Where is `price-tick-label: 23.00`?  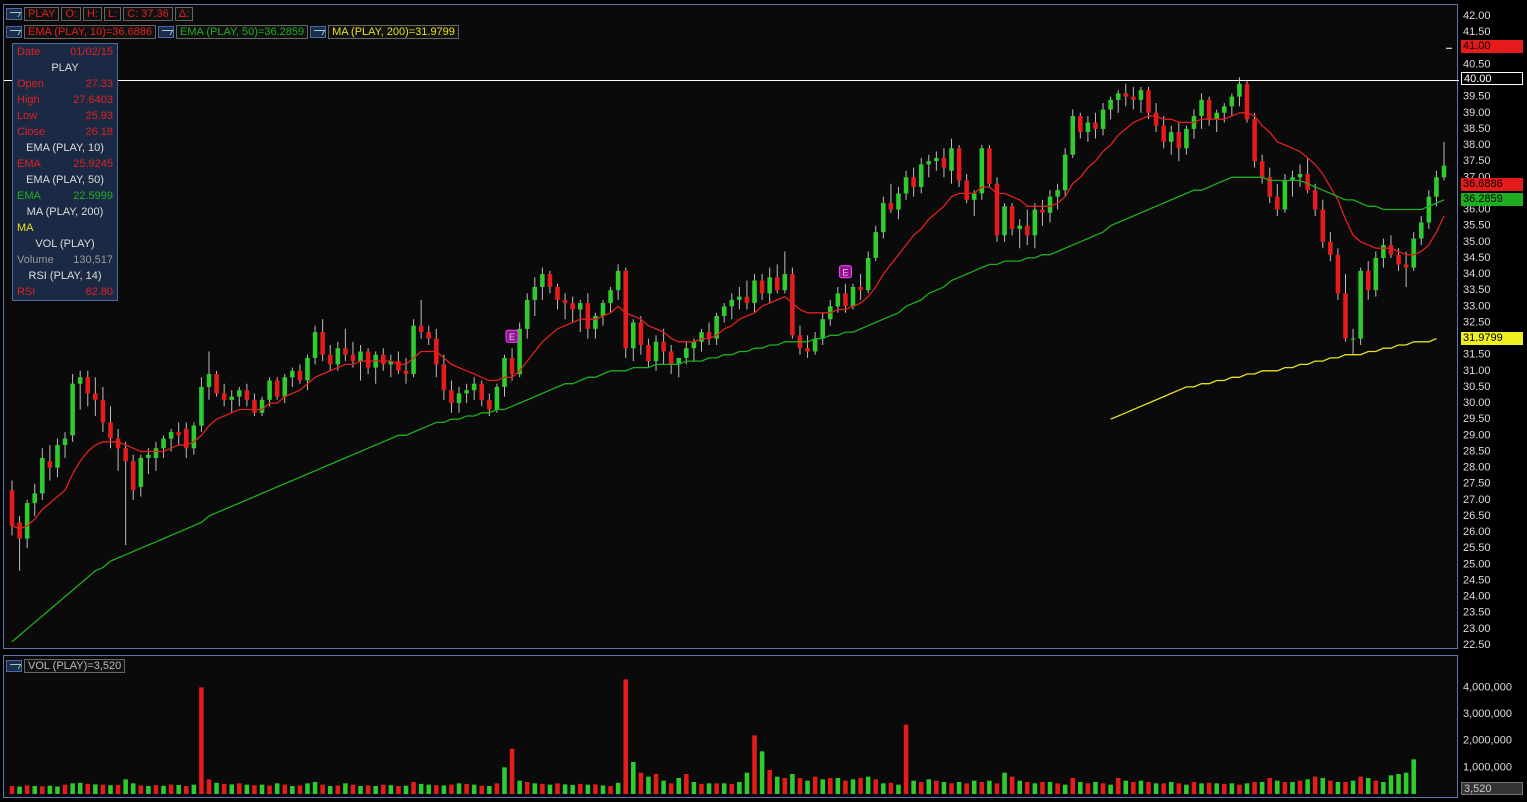 price-tick-label: 23.00 is located at coordinates (1477, 629).